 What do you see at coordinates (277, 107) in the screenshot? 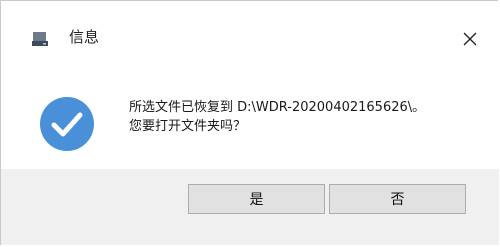
I see `message-line-1: 所选文件已恢复到 D:\WDR-20200402165626\。` at bounding box center [277, 107].